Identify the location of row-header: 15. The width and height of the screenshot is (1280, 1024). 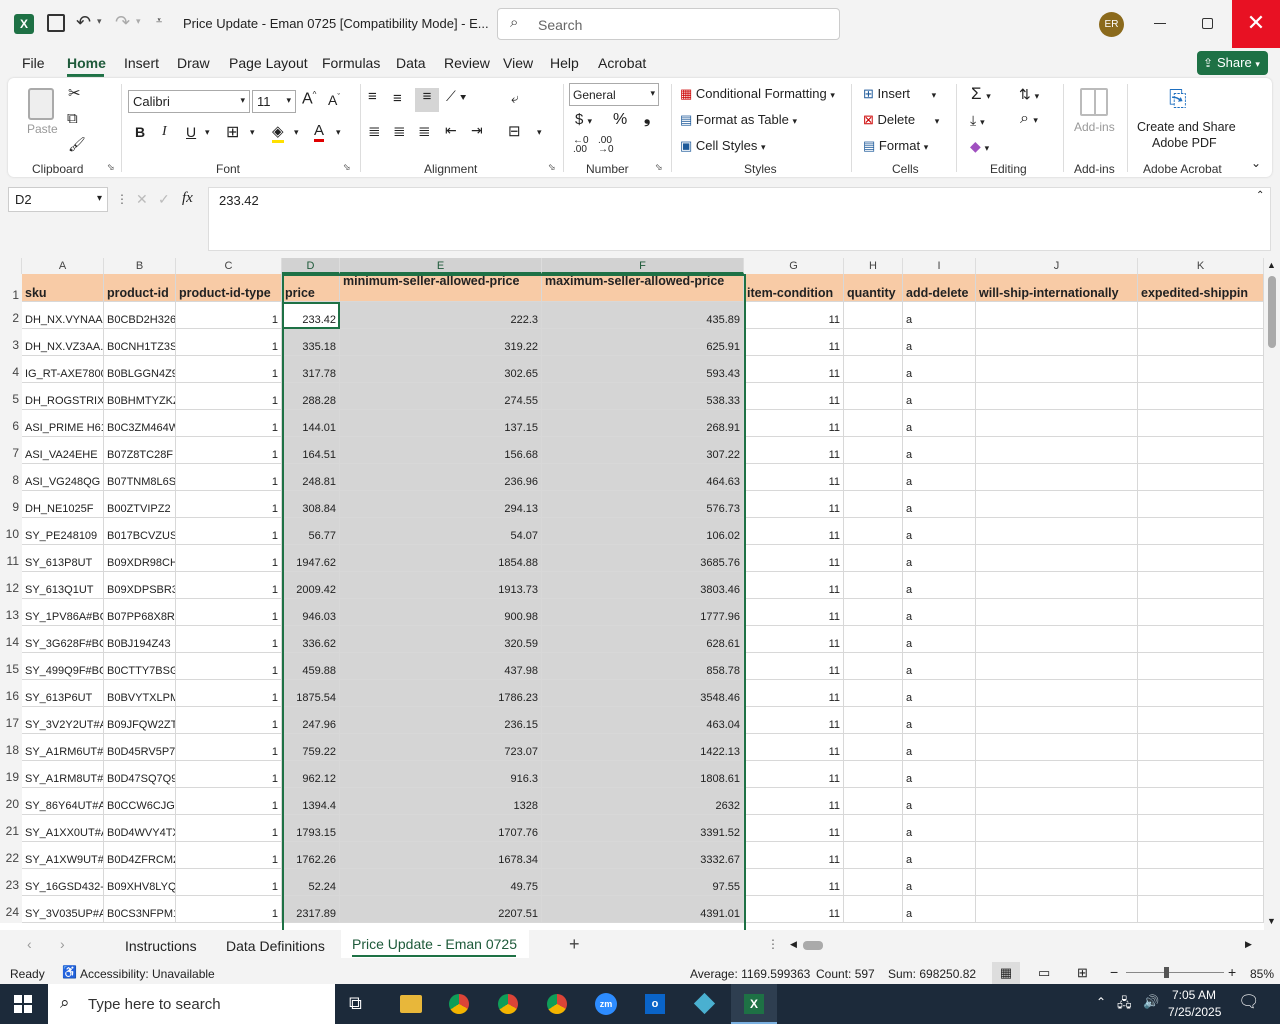
(11, 666).